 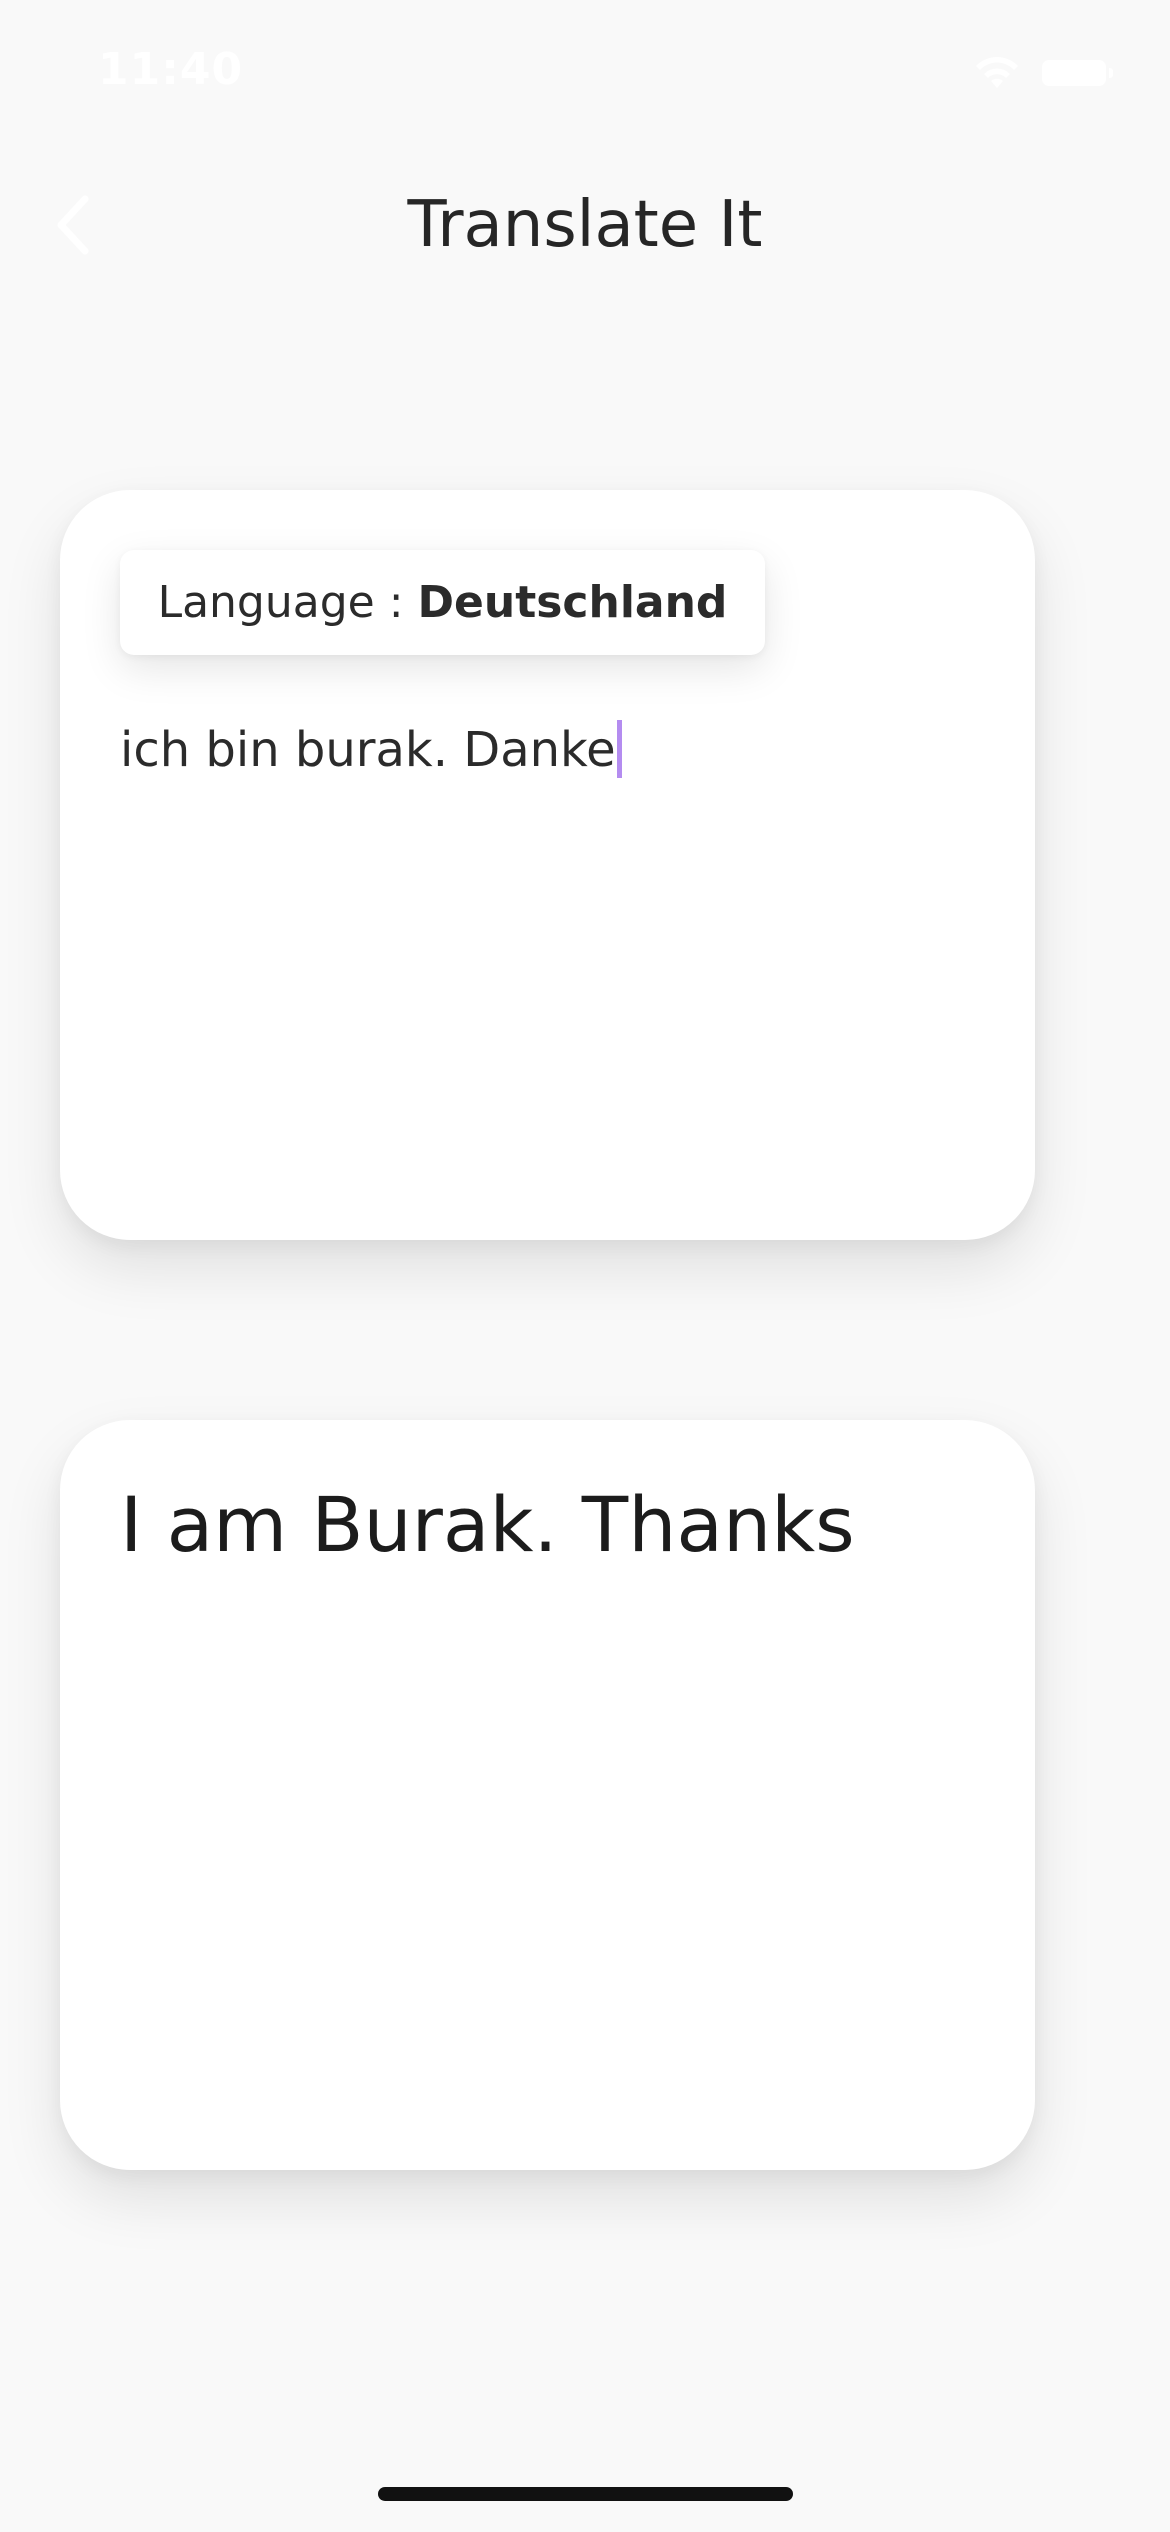 What do you see at coordinates (171, 69) in the screenshot?
I see `status-time: 11:40` at bounding box center [171, 69].